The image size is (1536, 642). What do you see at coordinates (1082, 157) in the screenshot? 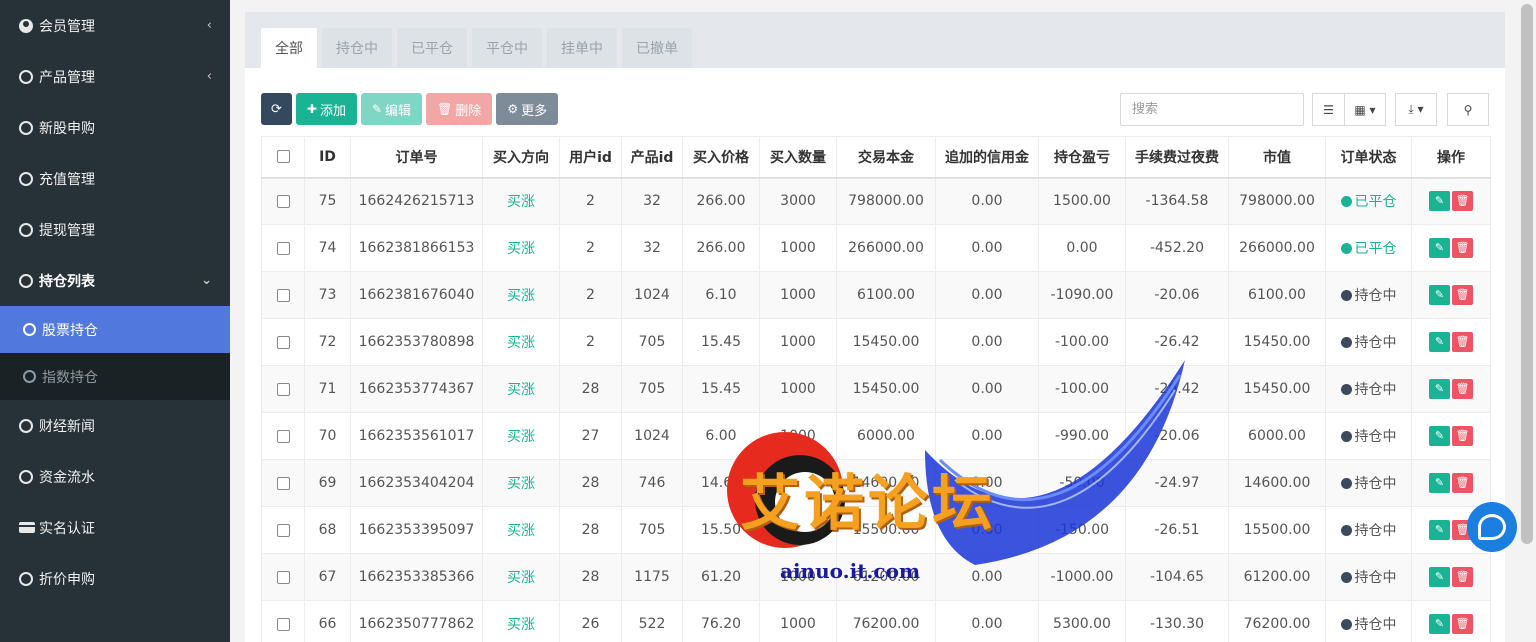
I see `column-header: 持仓盈亏` at bounding box center [1082, 157].